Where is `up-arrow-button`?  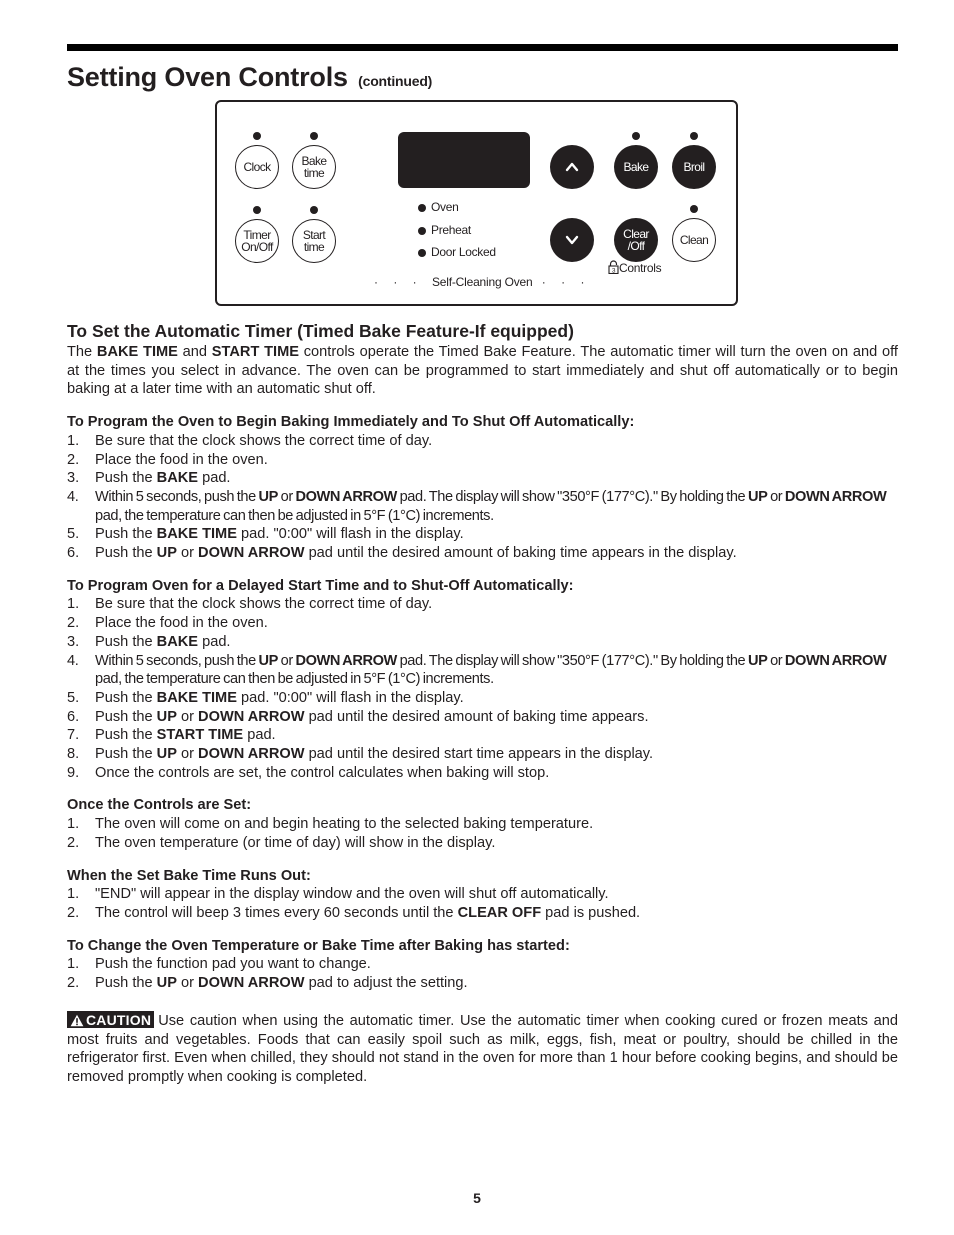
up-arrow-button is located at coordinates (572, 167).